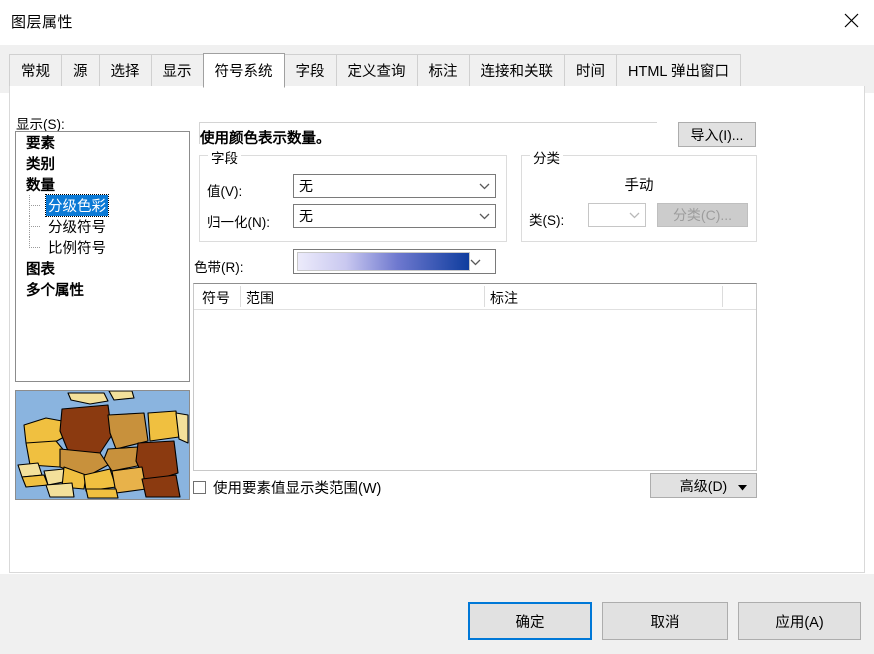 This screenshot has height=654, width=874. I want to click on close-icon, so click(851, 20).